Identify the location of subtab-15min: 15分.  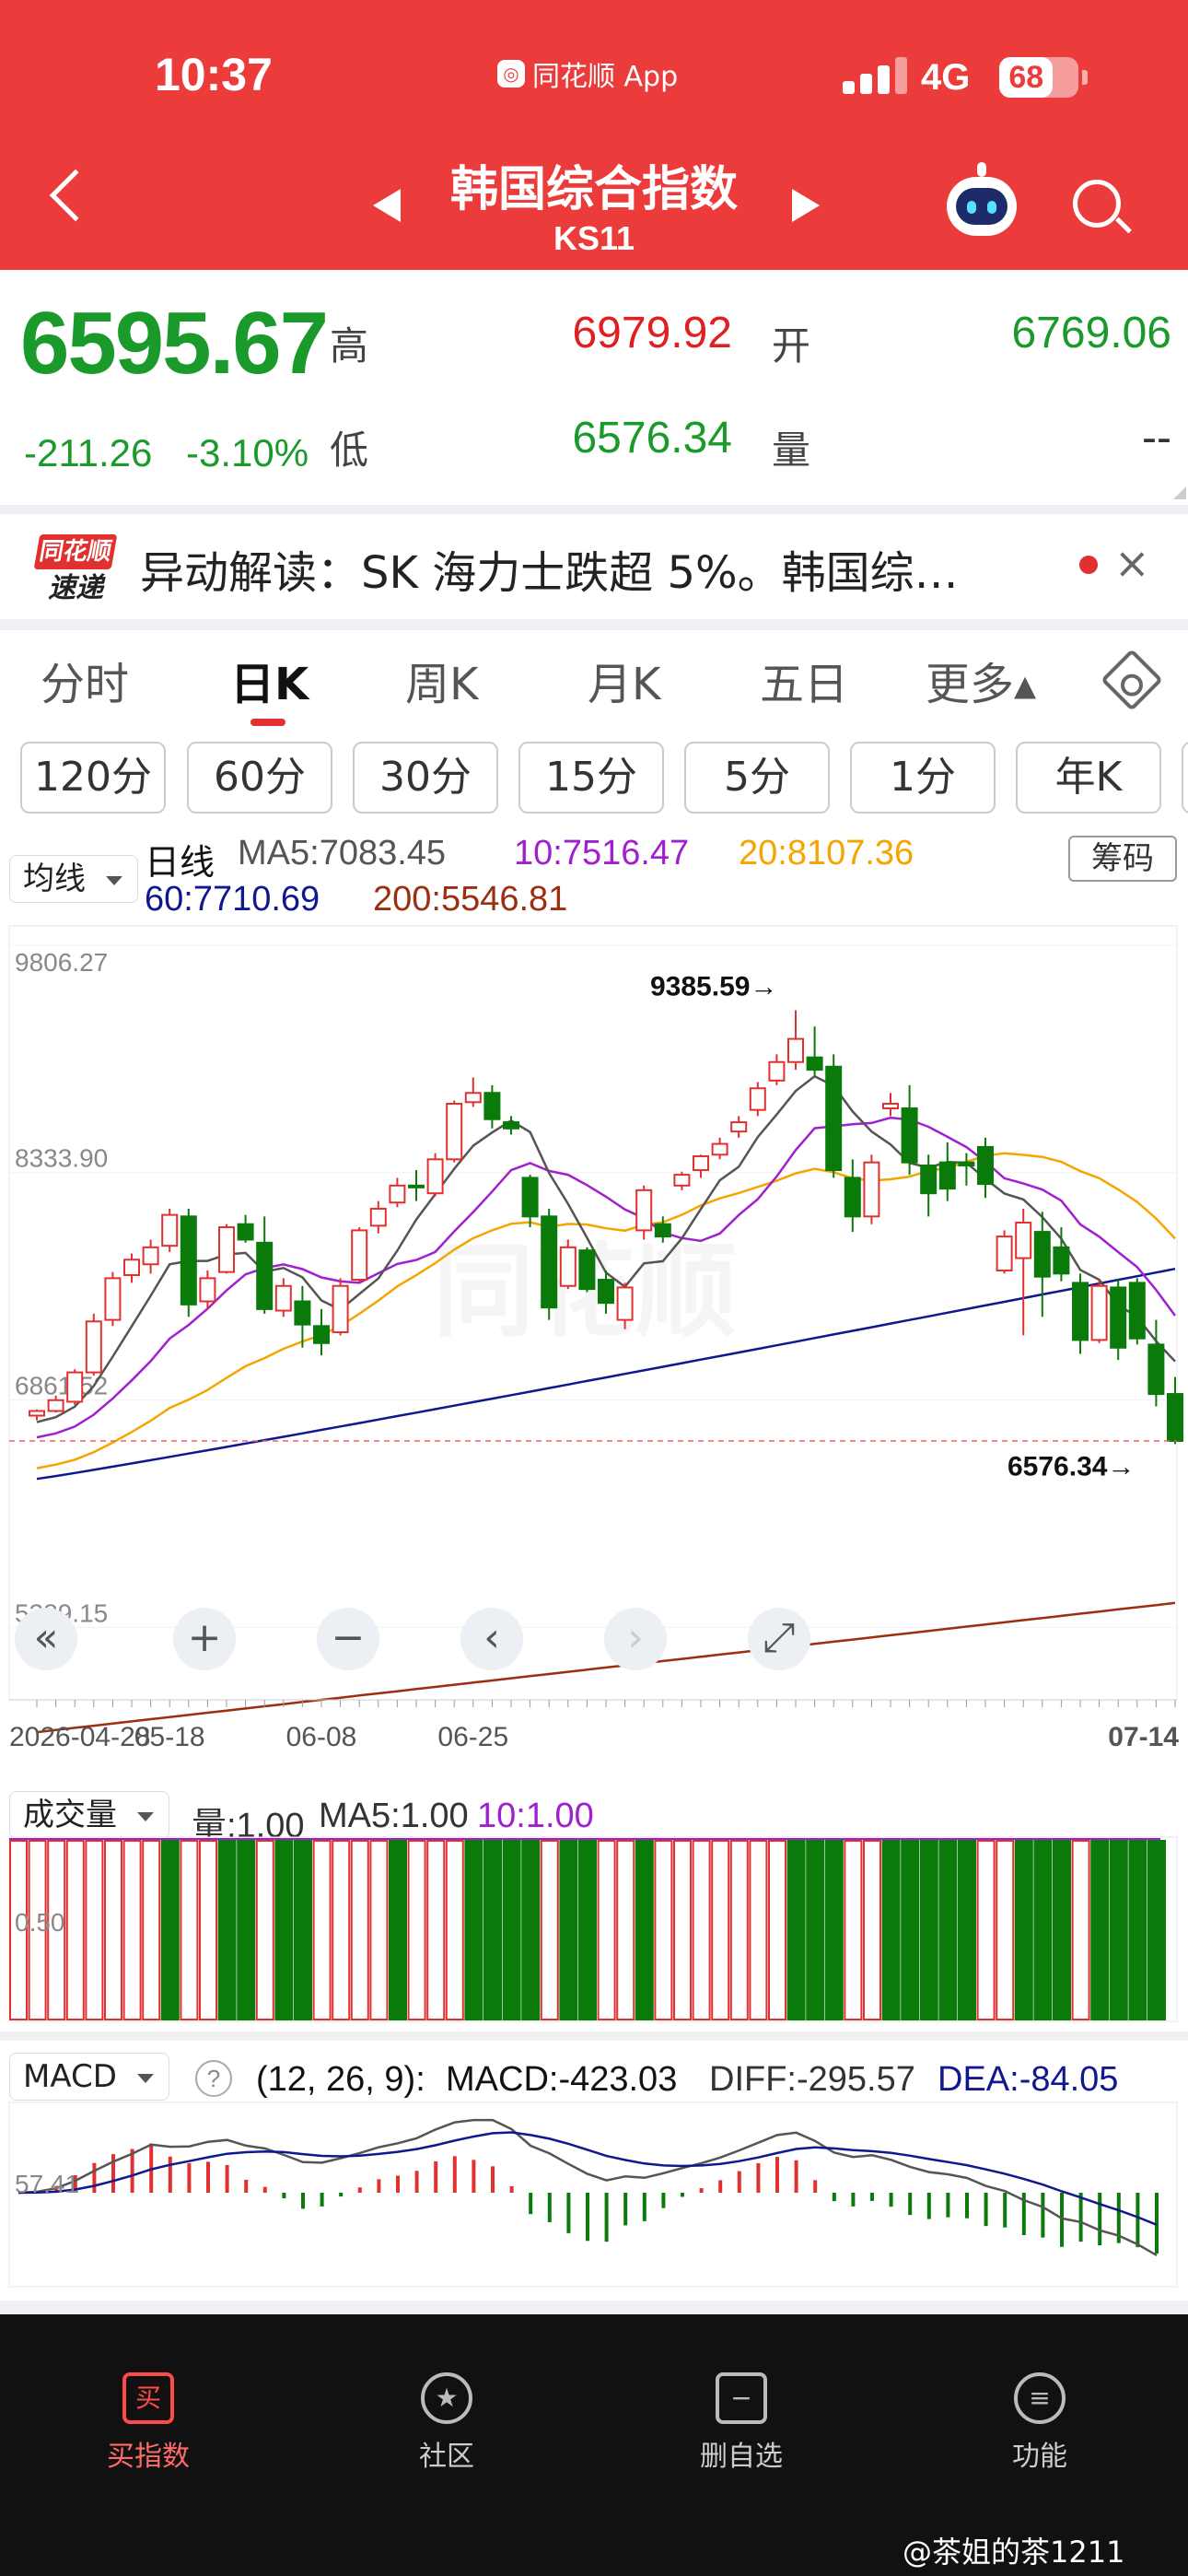
(591, 778).